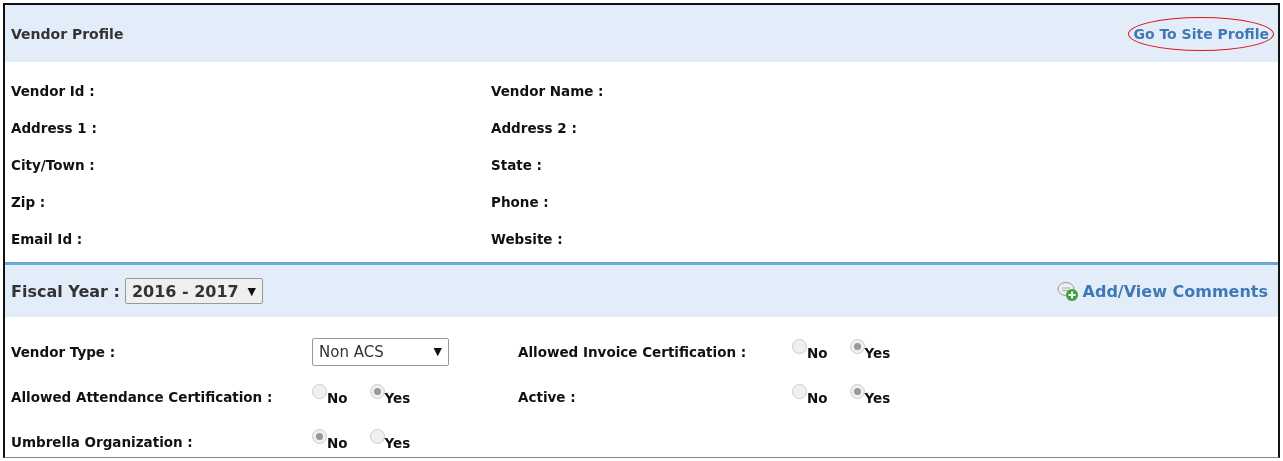  I want to click on vendor-type-select: Non ACS ▼, so click(380, 351).